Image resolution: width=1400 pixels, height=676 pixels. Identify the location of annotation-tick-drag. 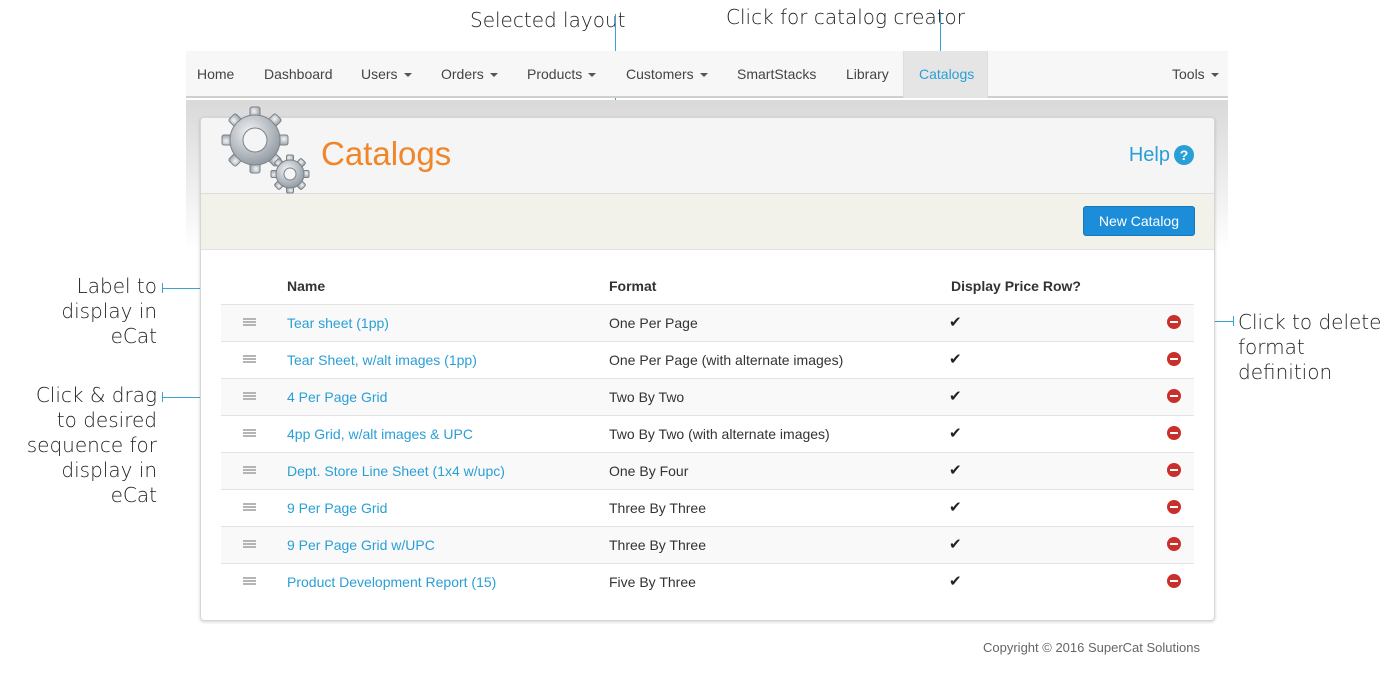
(162, 397).